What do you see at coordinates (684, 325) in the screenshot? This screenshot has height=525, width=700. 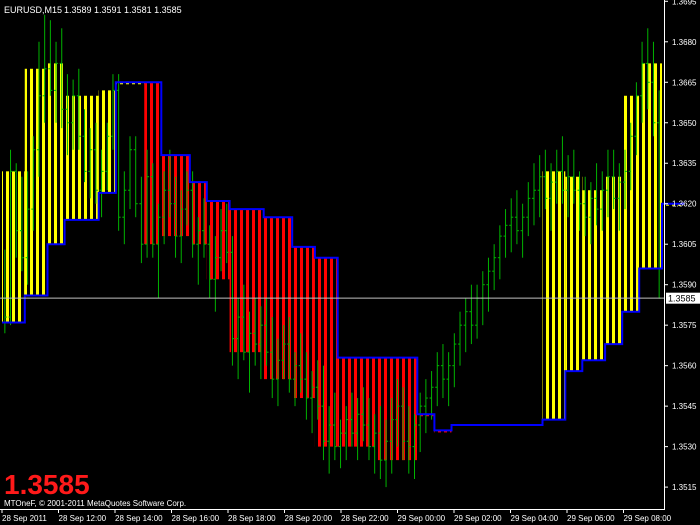 I see `y-tick-label: 1.3575` at bounding box center [684, 325].